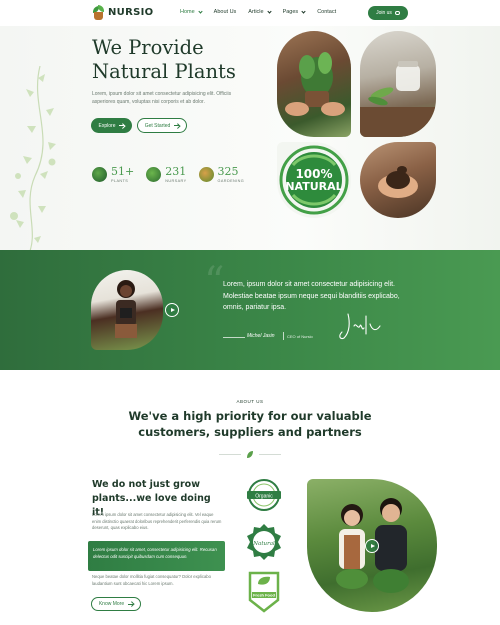 The width and height of the screenshot is (500, 625). I want to click on stat-value: 325, so click(228, 171).